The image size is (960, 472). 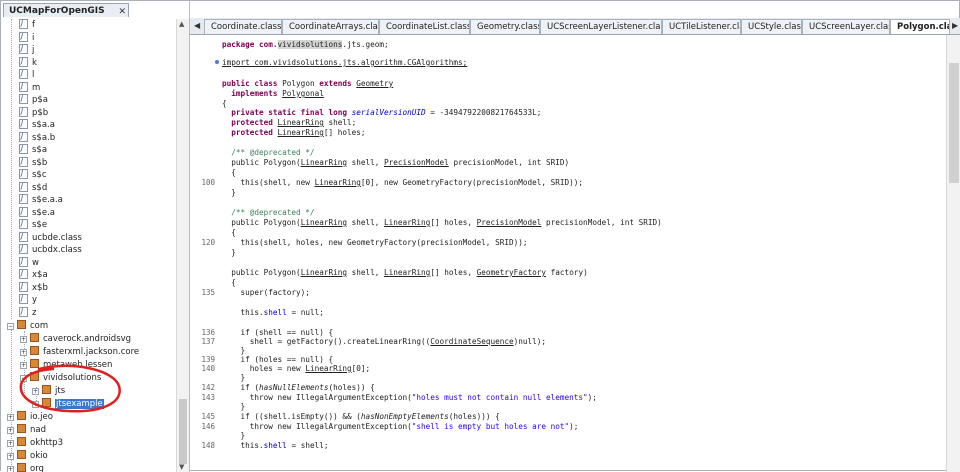 I want to click on tab-scroll-right-icon: ▶, so click(x=955, y=25).